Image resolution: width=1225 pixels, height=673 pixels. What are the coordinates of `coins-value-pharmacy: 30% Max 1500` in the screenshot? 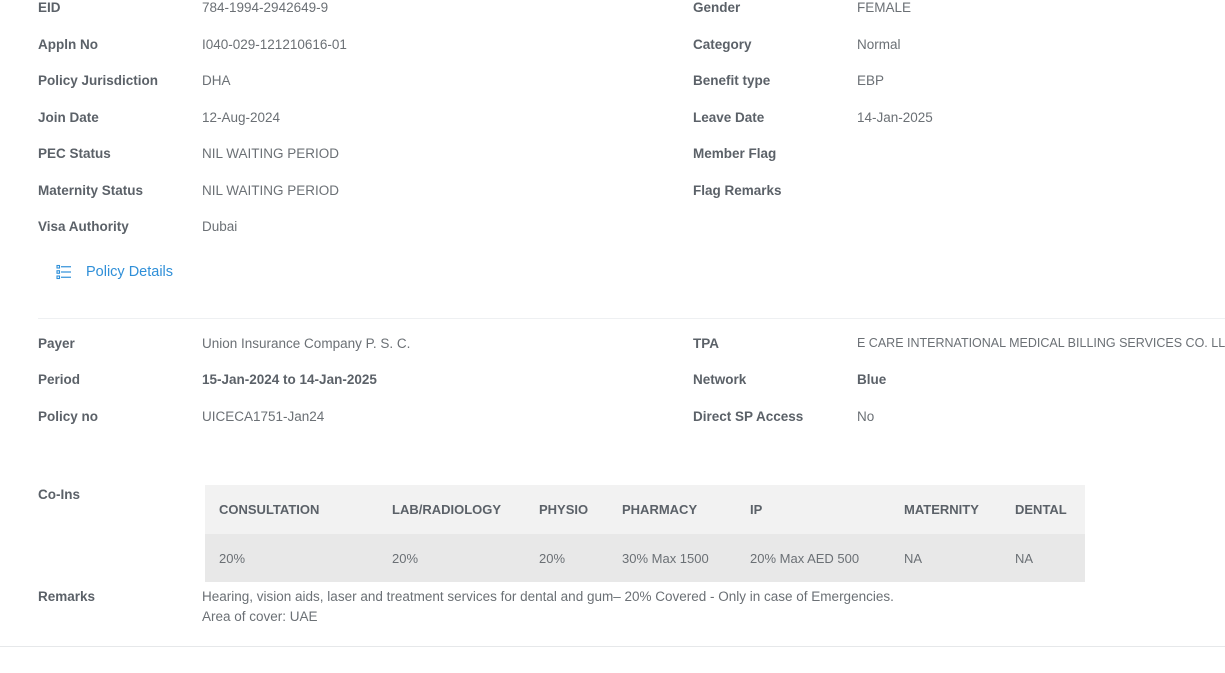 It's located at (672, 558).